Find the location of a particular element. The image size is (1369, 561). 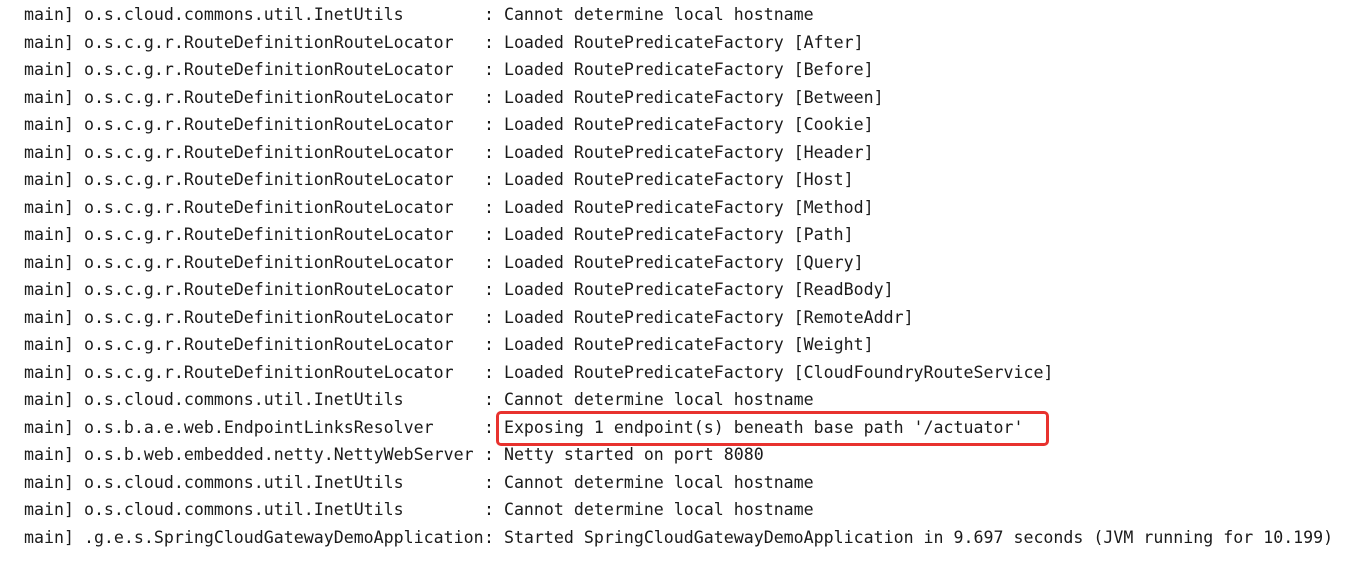

log-message: Loaded RoutePredicateFactory [Path] is located at coordinates (678, 234).